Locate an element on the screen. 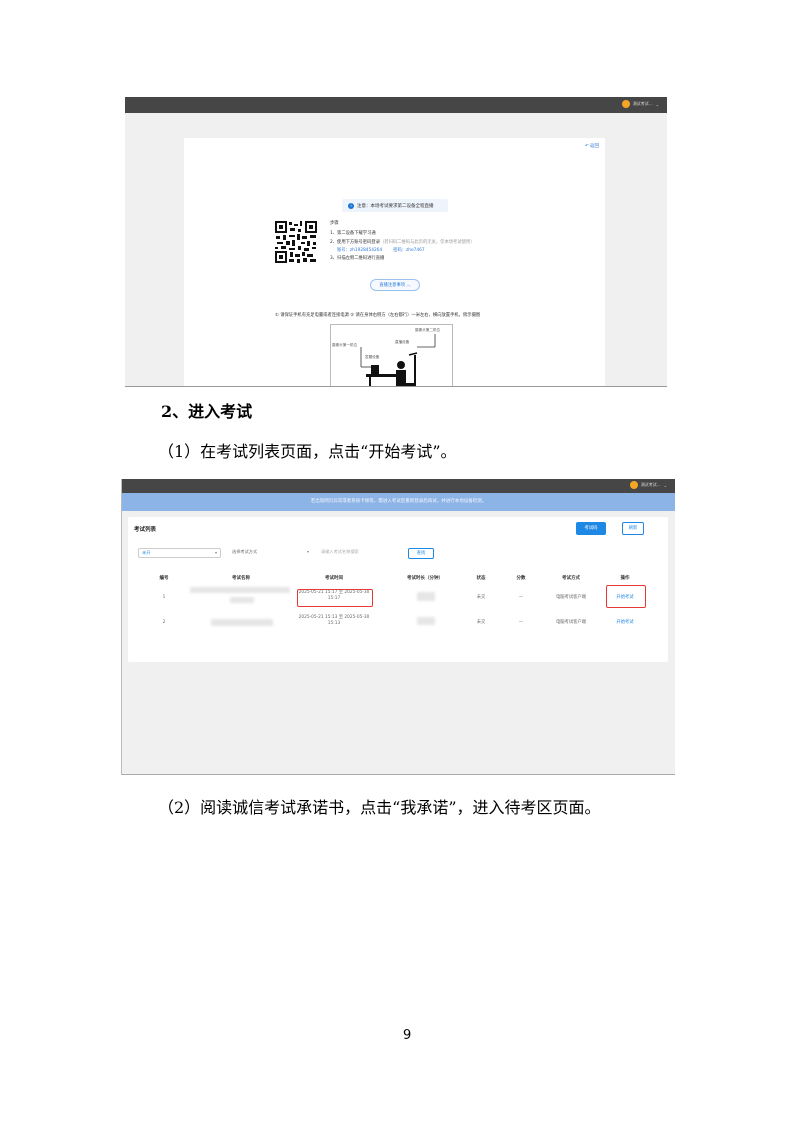 This screenshot has height=1123, width=794. chevron-up-icon: ︿ is located at coordinates (408, 285).